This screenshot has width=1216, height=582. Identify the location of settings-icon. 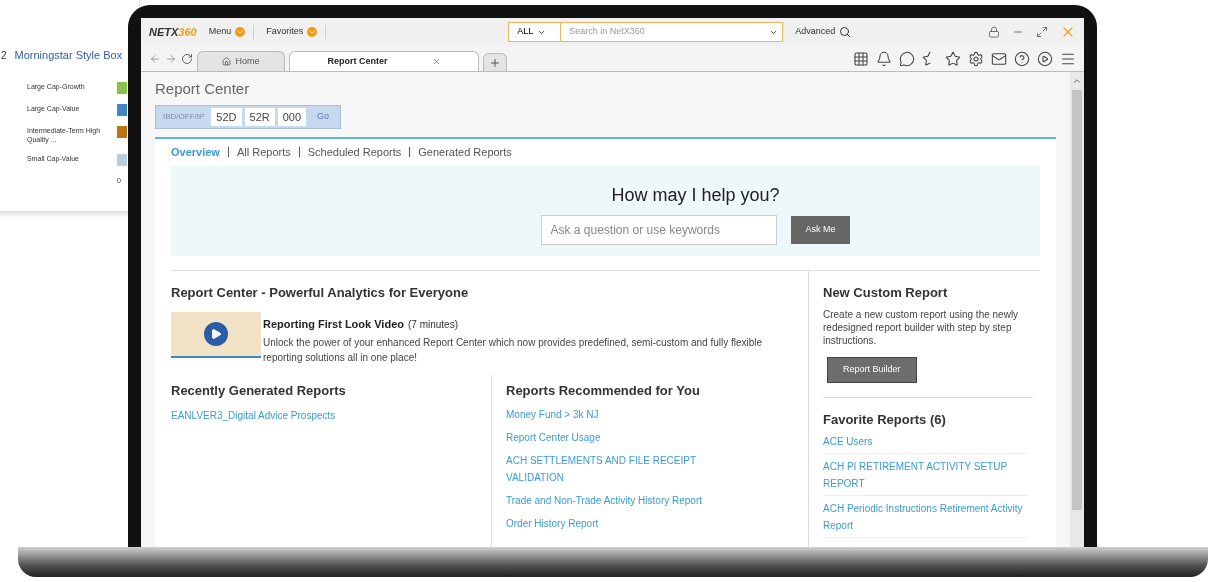
(976, 58).